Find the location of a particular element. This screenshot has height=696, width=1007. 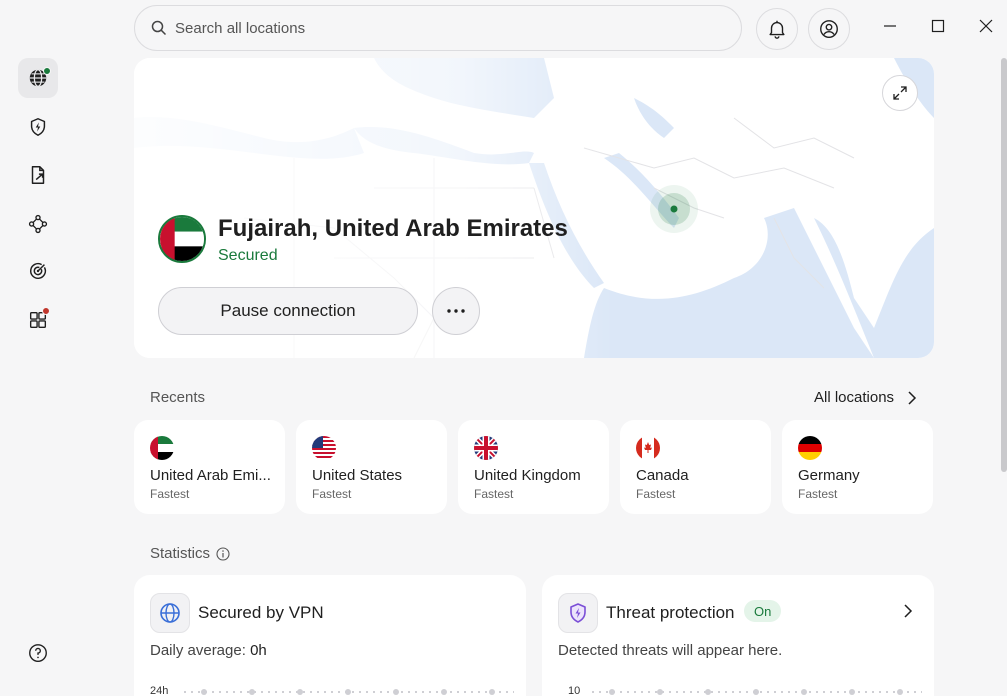

pause-connection-button: Pause connection is located at coordinates (288, 311).